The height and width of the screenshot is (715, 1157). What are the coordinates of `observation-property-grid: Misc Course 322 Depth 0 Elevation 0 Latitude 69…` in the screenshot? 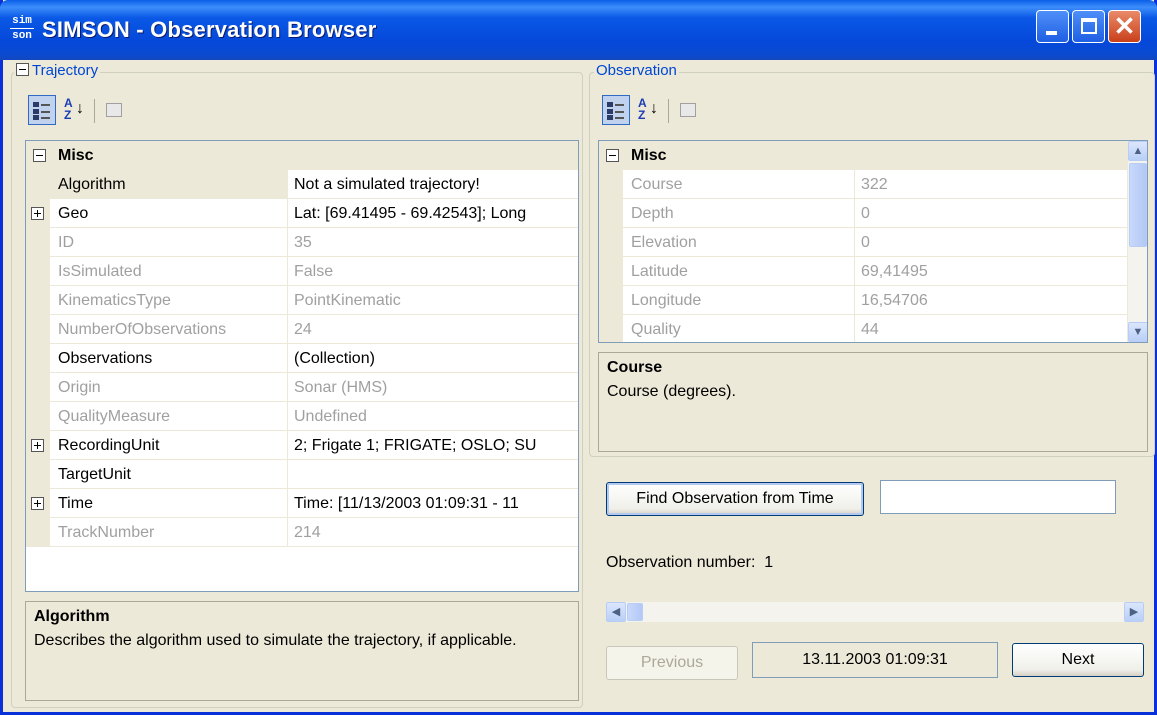 It's located at (873, 241).